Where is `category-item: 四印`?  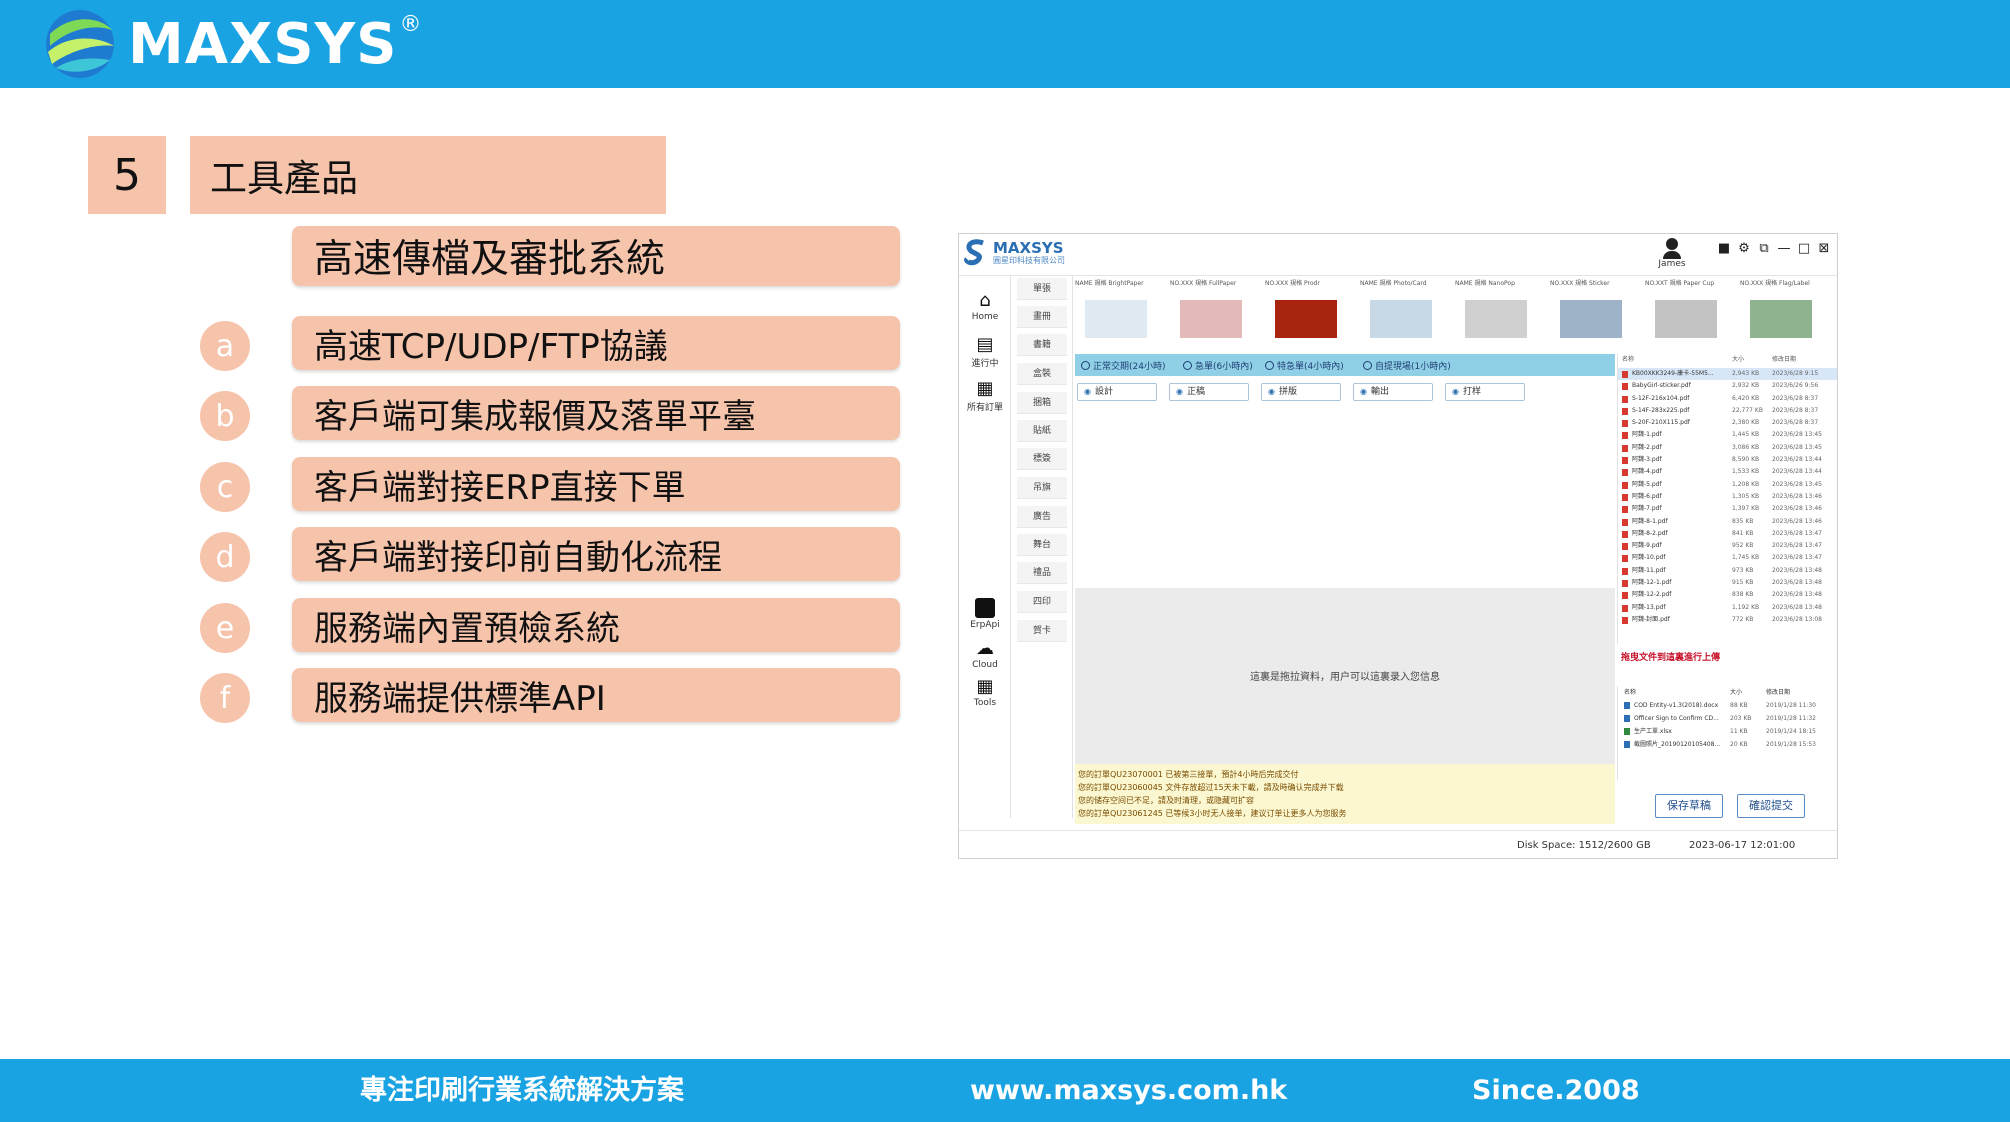
category-item: 四印 is located at coordinates (1042, 602).